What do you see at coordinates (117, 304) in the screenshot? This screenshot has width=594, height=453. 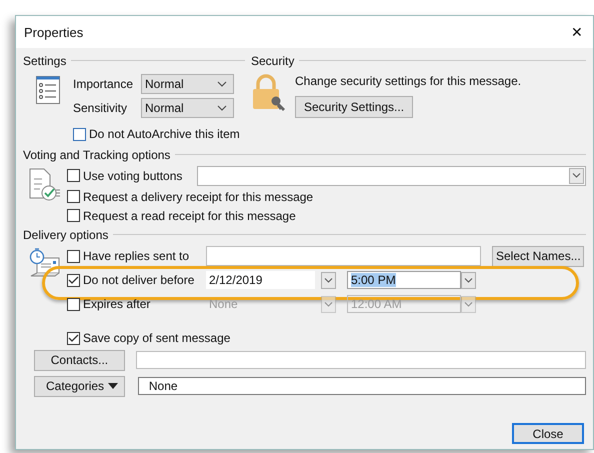 I see `checkbox-label: Expires after` at bounding box center [117, 304].